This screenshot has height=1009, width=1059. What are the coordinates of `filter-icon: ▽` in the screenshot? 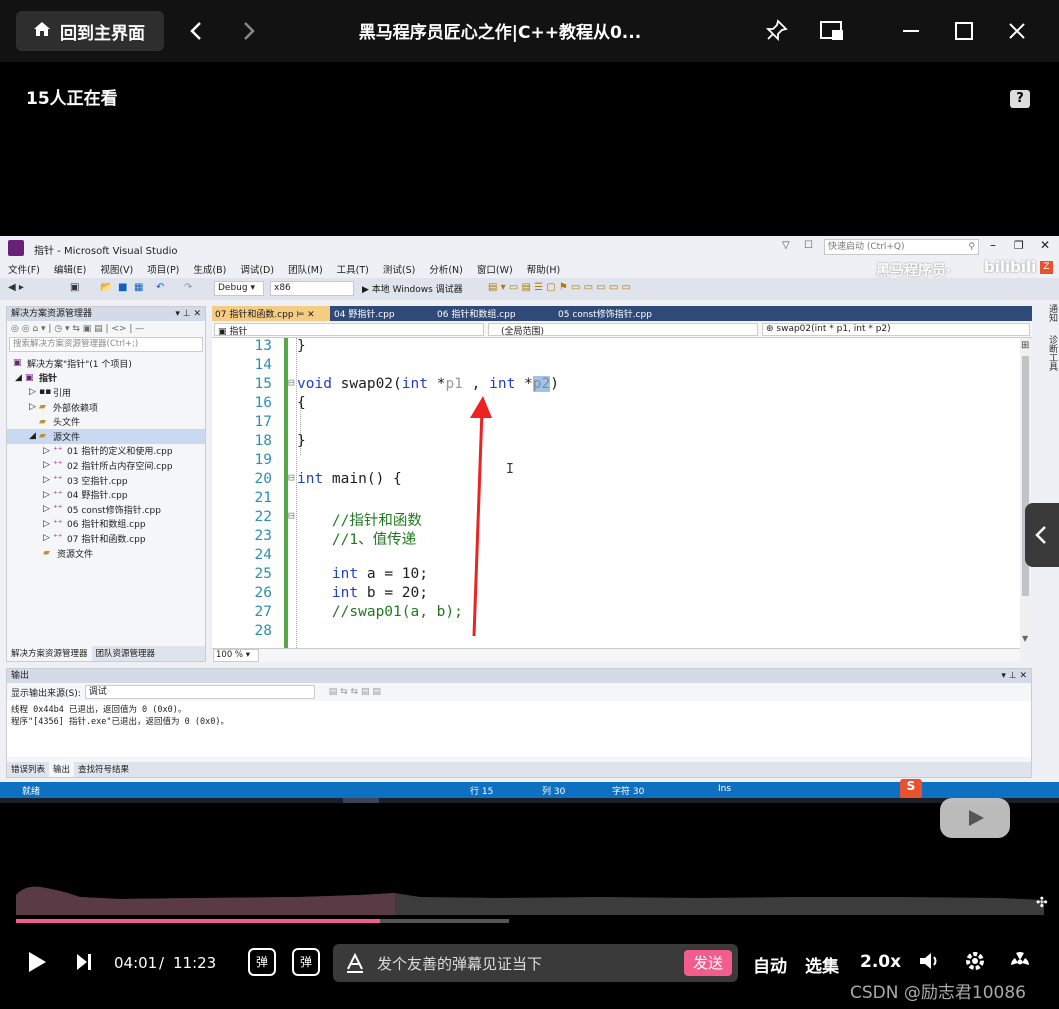 It's located at (786, 245).